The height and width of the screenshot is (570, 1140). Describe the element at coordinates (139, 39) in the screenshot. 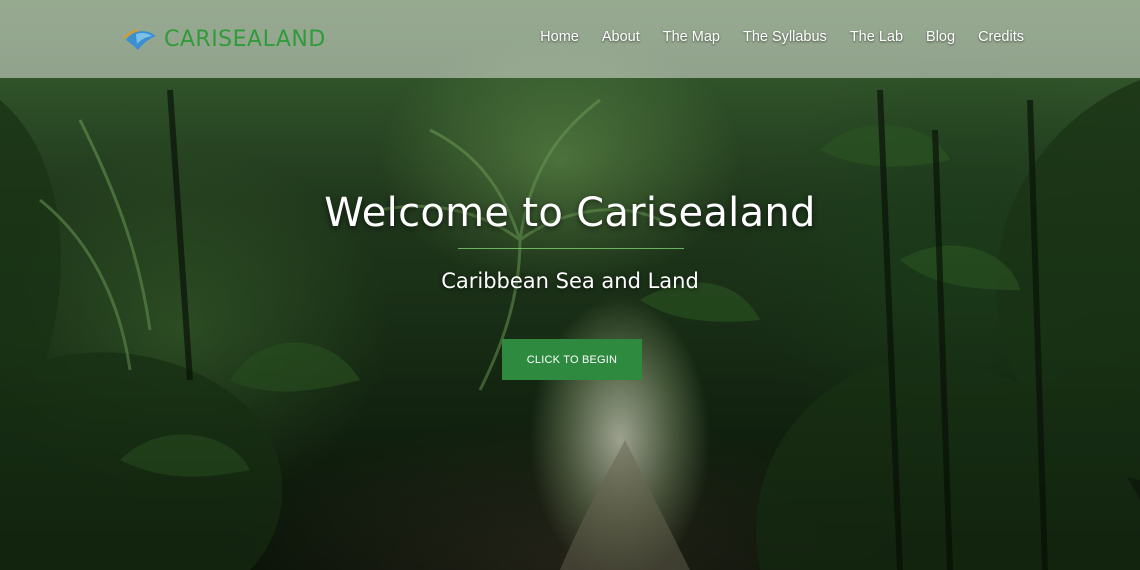

I see `sea-turtle-logo-icon` at that location.